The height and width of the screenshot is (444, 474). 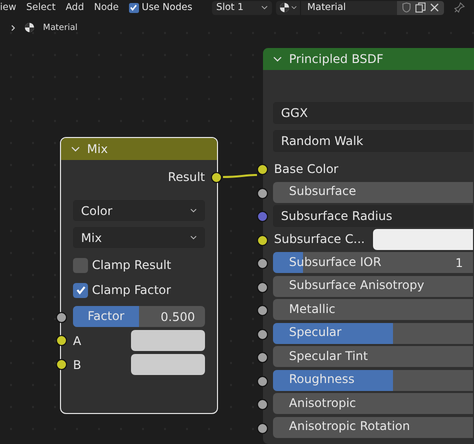 What do you see at coordinates (186, 177) in the screenshot?
I see `output-label: Result` at bounding box center [186, 177].